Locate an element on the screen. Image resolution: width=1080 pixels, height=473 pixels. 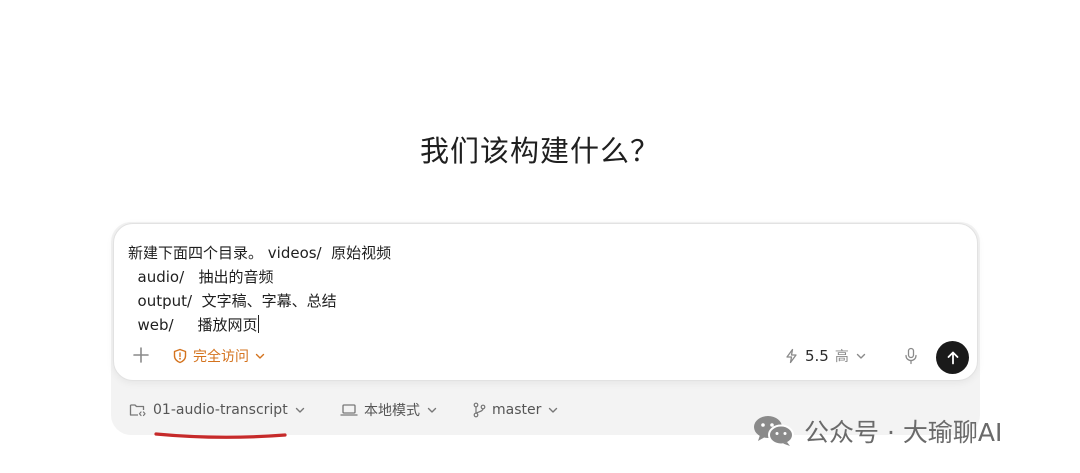
warning-shield-icon is located at coordinates (180, 356).